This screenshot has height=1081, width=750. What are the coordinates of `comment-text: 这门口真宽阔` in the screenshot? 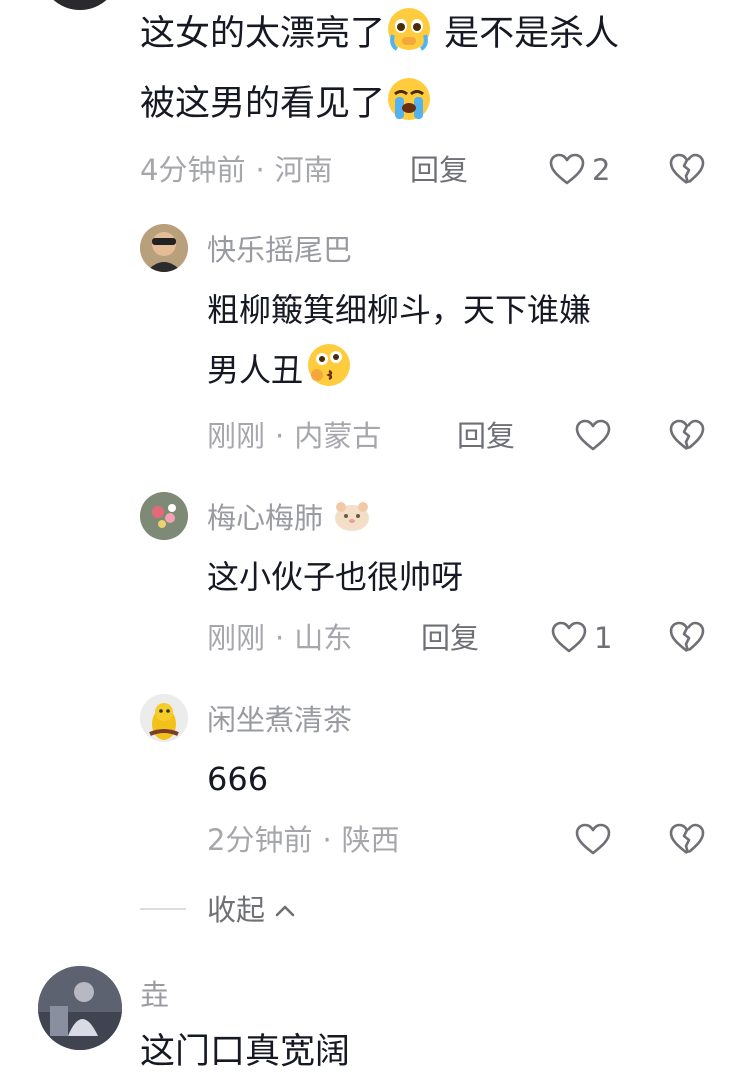 It's located at (245, 1052).